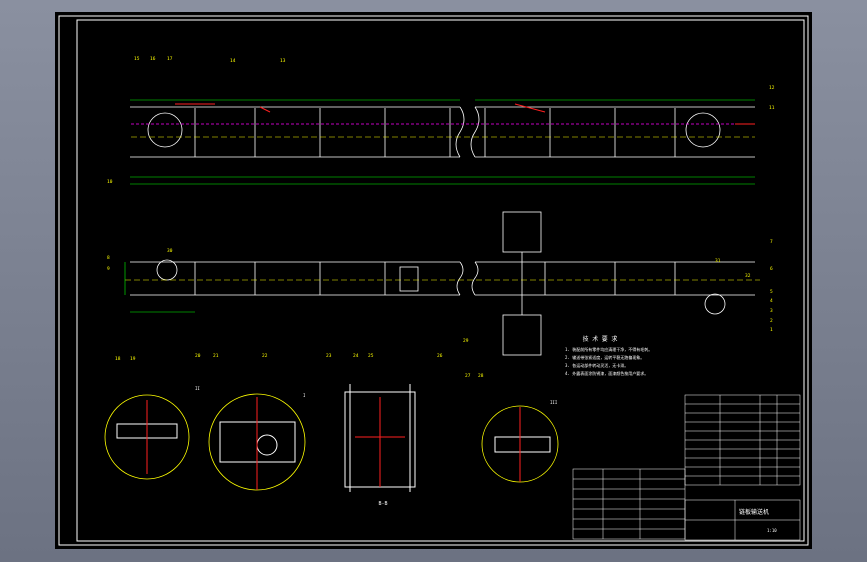 The height and width of the screenshot is (562, 867). I want to click on plan-dimensions, so click(159, 287).